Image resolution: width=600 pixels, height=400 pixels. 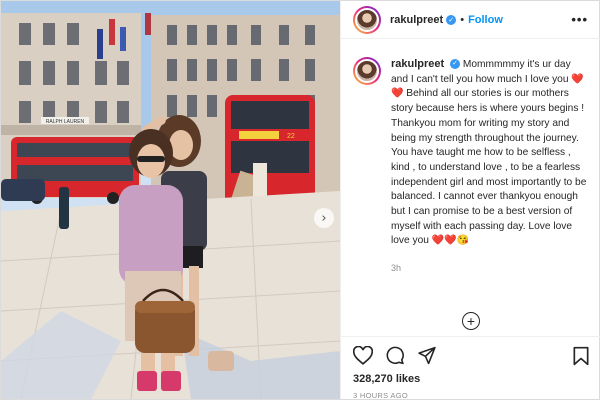 I want to click on bus-route-number: 22, so click(x=291, y=136).